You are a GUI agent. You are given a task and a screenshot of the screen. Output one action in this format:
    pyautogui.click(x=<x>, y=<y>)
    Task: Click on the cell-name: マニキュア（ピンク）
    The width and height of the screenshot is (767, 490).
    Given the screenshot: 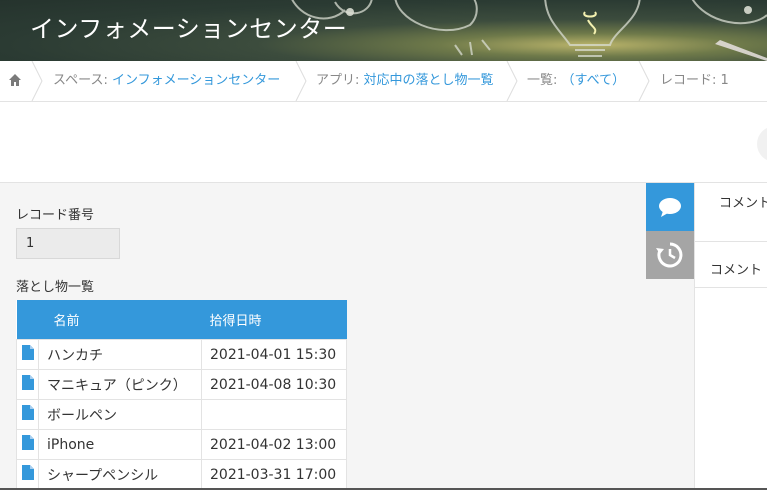 What is the action you would take?
    pyautogui.click(x=120, y=384)
    